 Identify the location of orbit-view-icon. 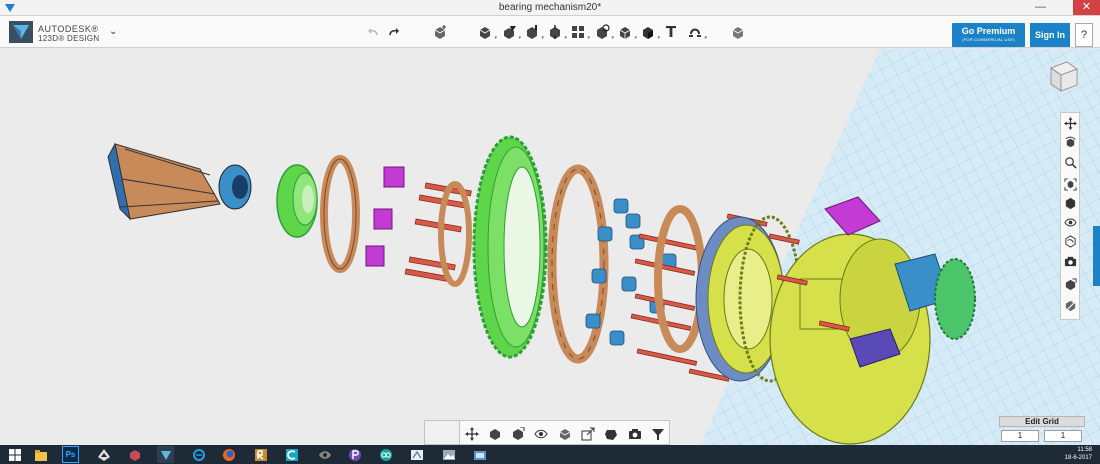
(494, 434).